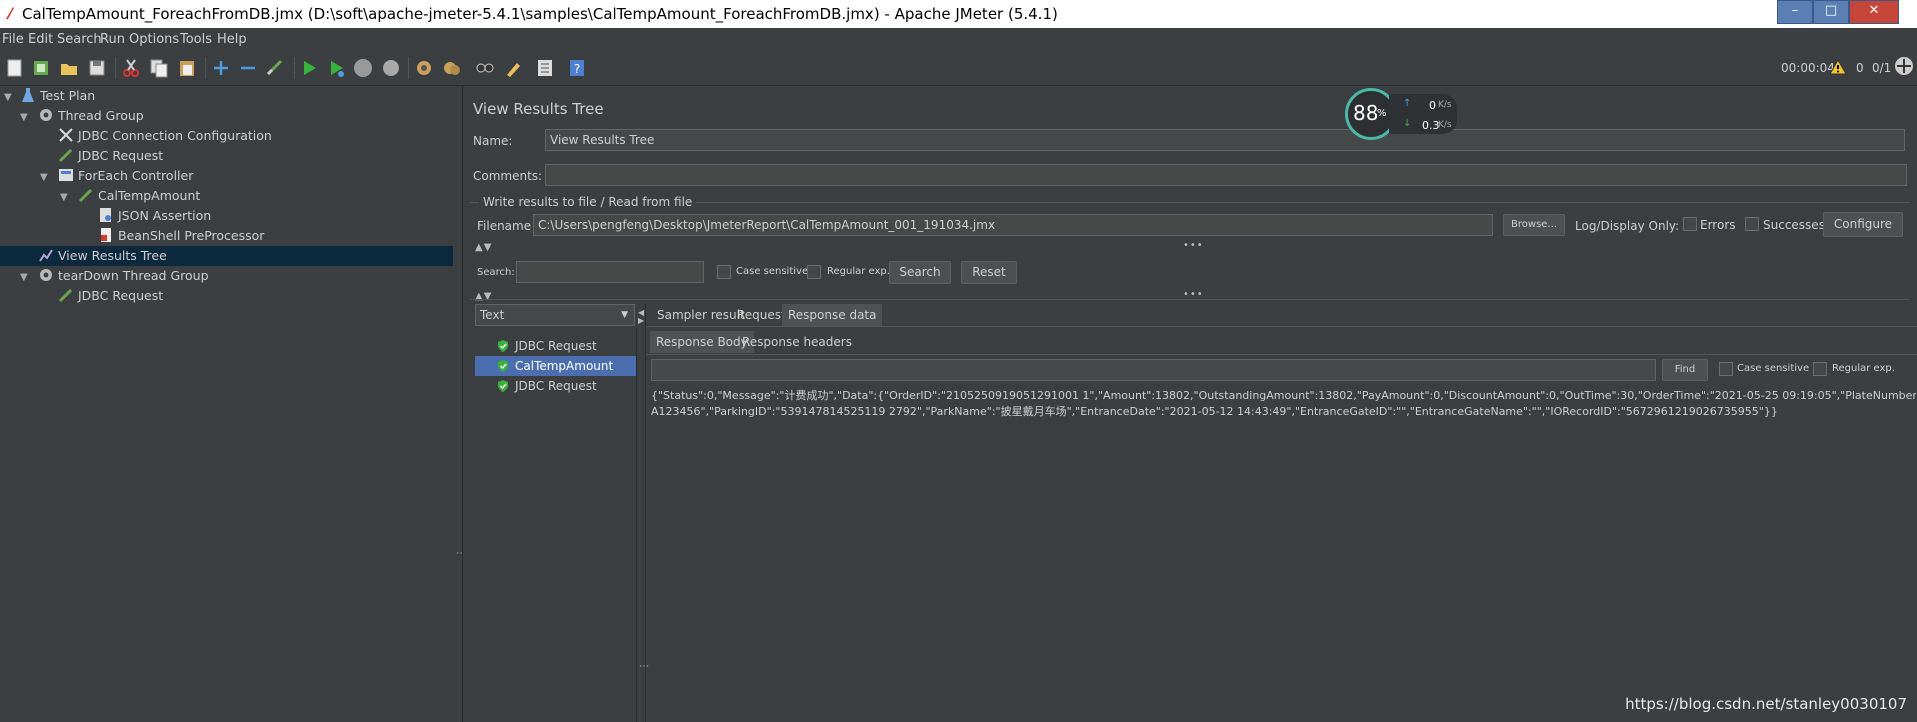 This screenshot has width=1917, height=722. Describe the element at coordinates (97, 68) in the screenshot. I see `save-icon` at that location.